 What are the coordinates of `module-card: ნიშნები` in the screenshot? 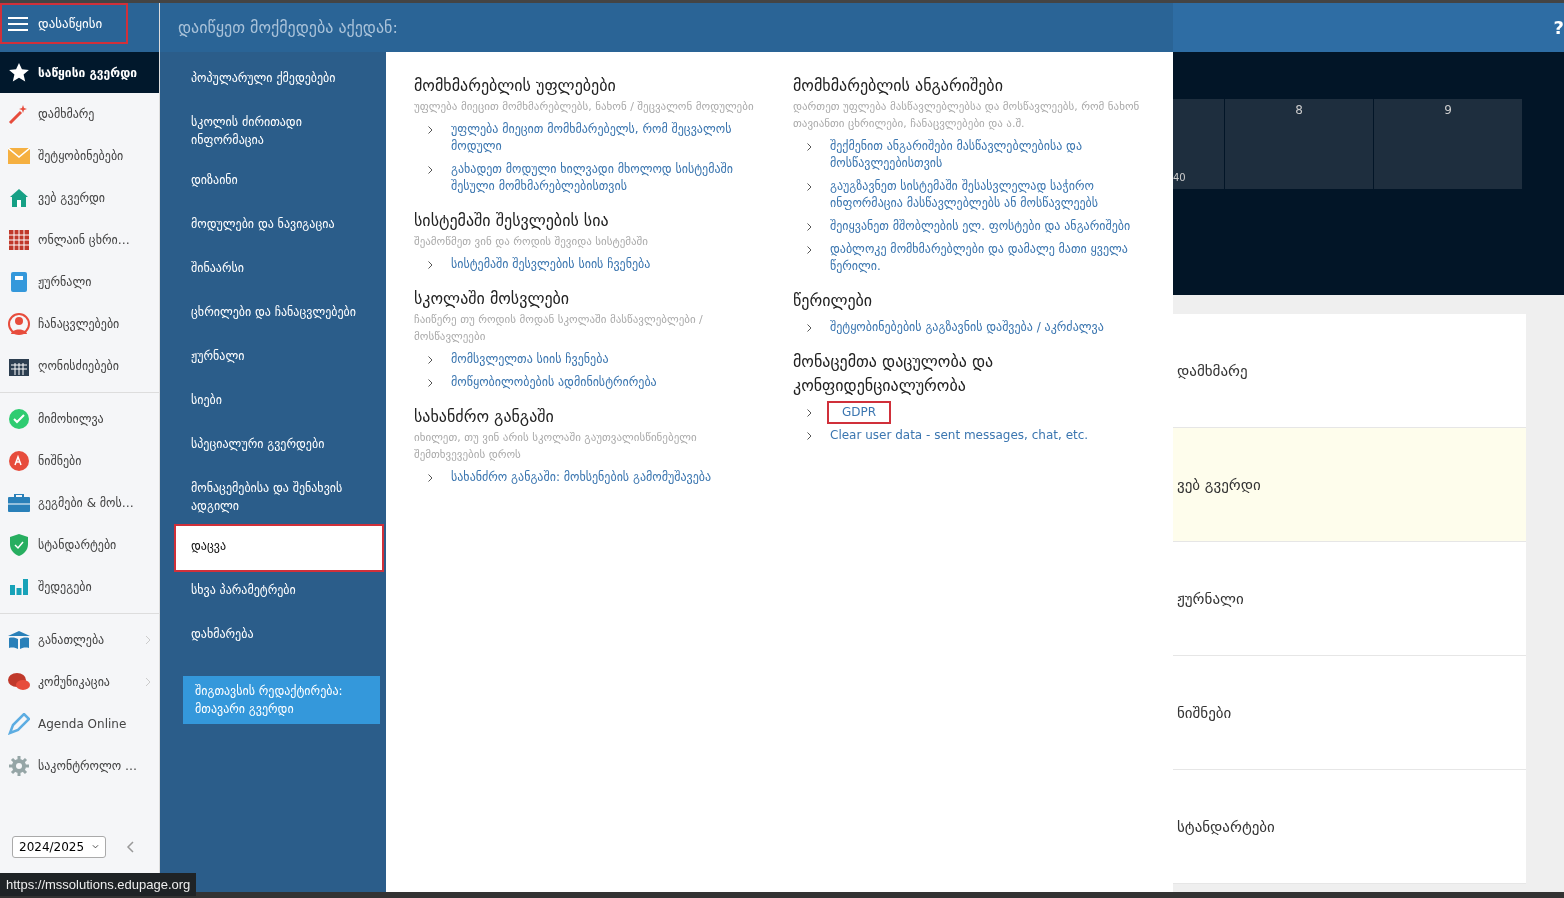 It's located at (1349, 713).